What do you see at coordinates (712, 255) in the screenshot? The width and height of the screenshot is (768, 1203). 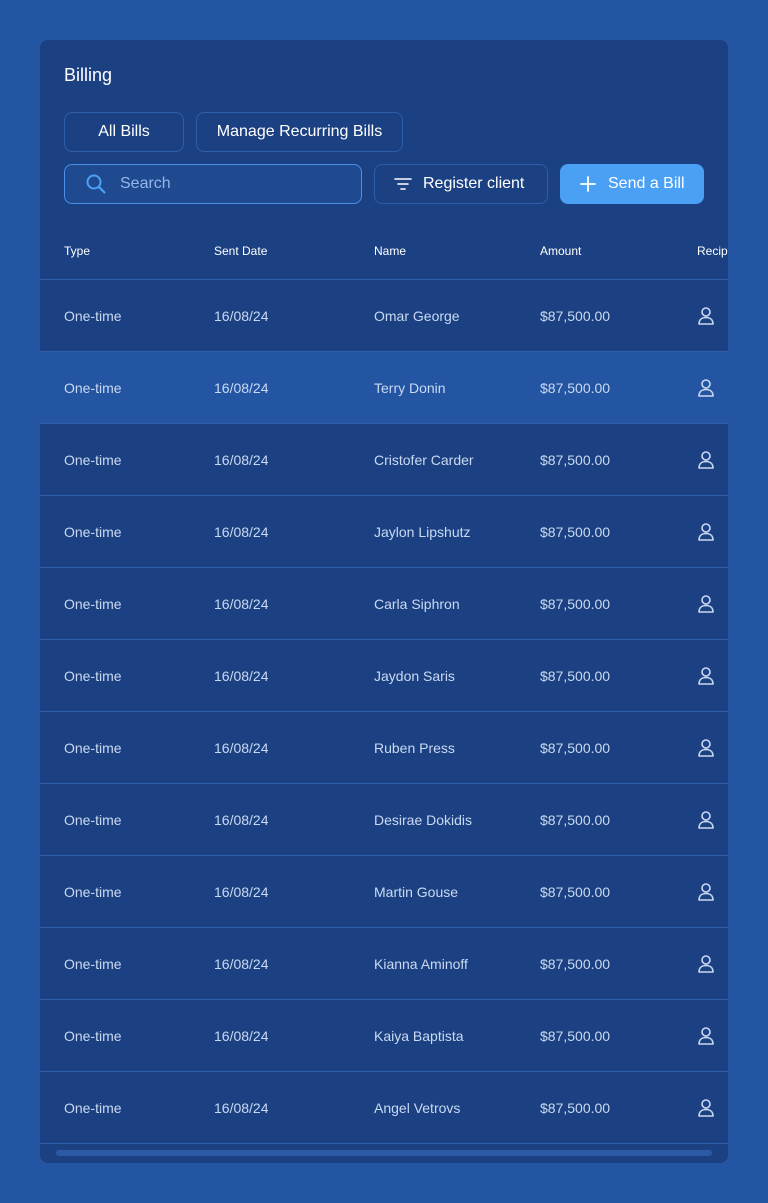 I see `column-header-recipient: Recipient` at bounding box center [712, 255].